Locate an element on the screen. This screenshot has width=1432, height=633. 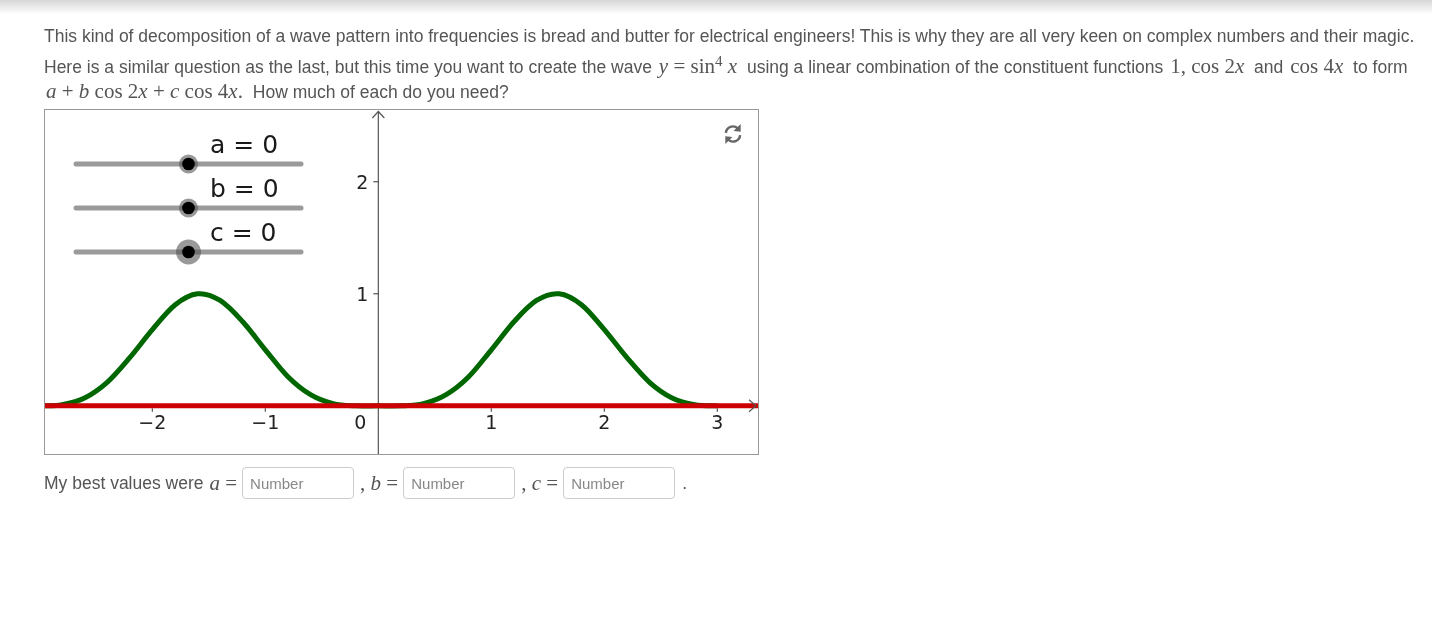
sentence-period: . is located at coordinates (684, 483).